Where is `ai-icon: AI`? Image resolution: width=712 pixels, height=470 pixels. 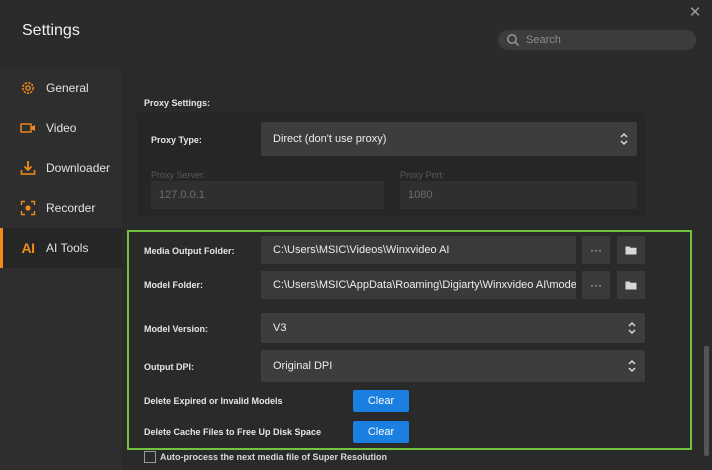 ai-icon: AI is located at coordinates (28, 248).